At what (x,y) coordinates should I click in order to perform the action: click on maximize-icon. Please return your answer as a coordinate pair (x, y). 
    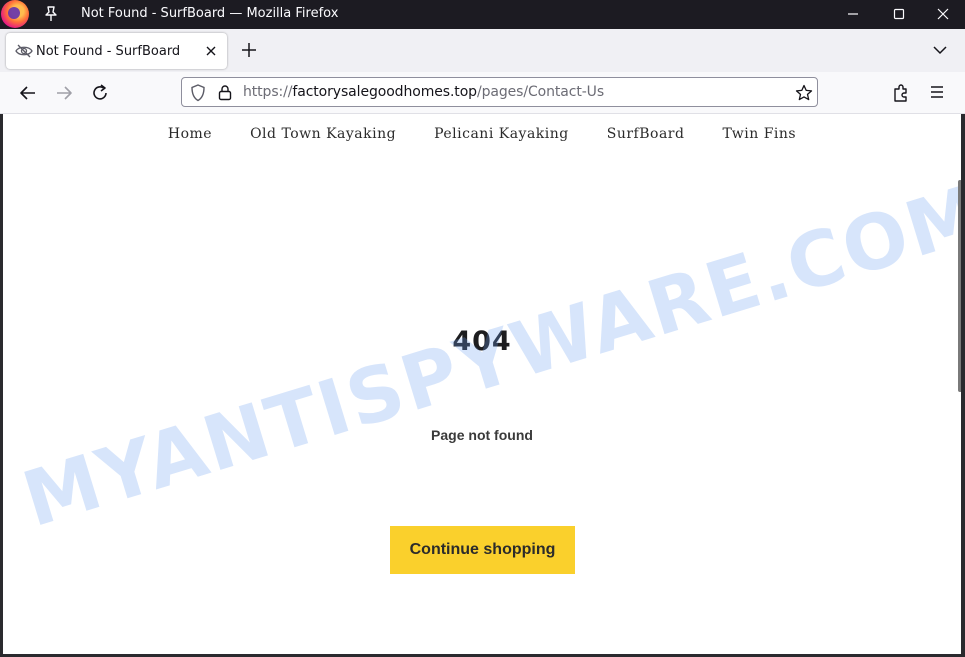
    Looking at the image, I should click on (899, 14).